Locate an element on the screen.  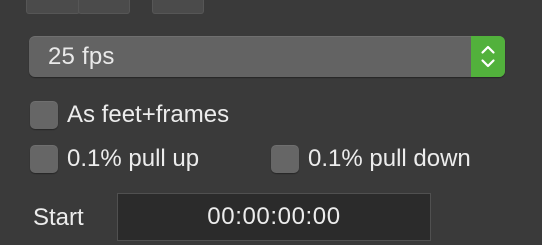
pull-down-label: 0.1% pull down is located at coordinates (389, 158).